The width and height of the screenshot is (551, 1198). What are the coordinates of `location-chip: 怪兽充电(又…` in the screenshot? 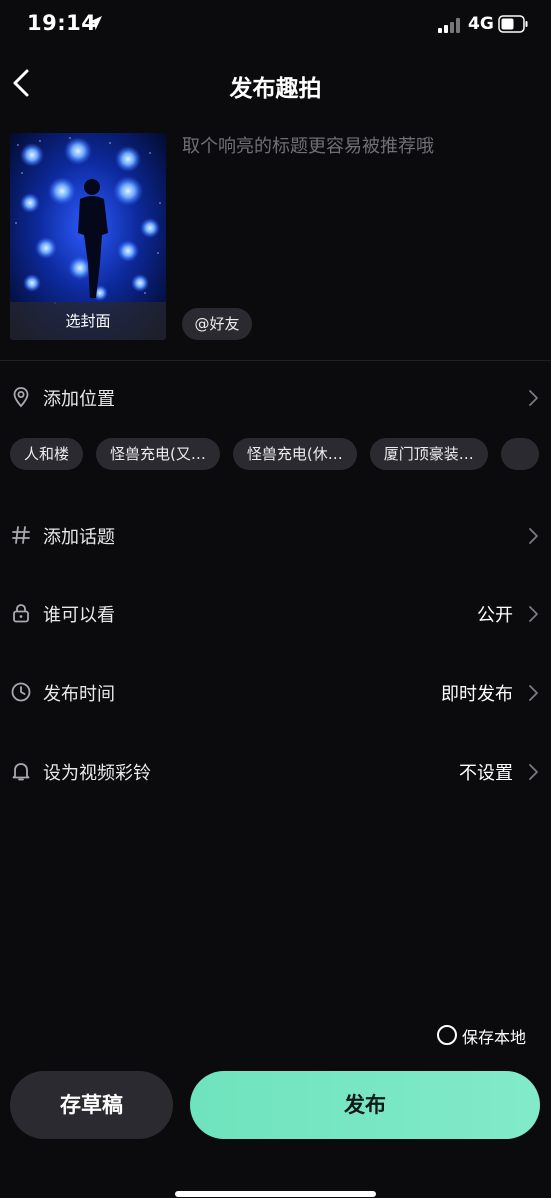 It's located at (158, 454).